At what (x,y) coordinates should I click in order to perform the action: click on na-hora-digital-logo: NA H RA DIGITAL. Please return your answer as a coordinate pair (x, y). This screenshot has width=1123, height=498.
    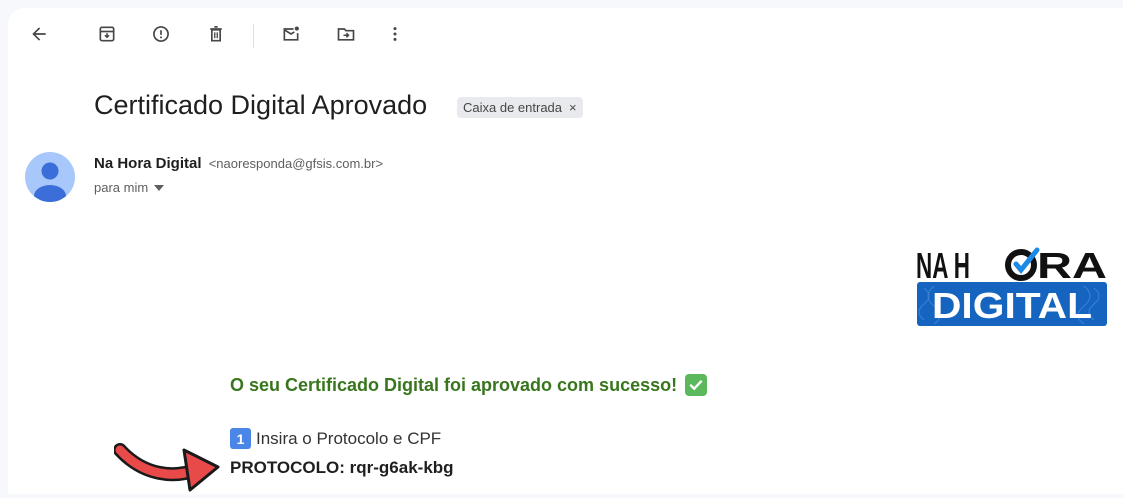
    Looking at the image, I should click on (1011, 285).